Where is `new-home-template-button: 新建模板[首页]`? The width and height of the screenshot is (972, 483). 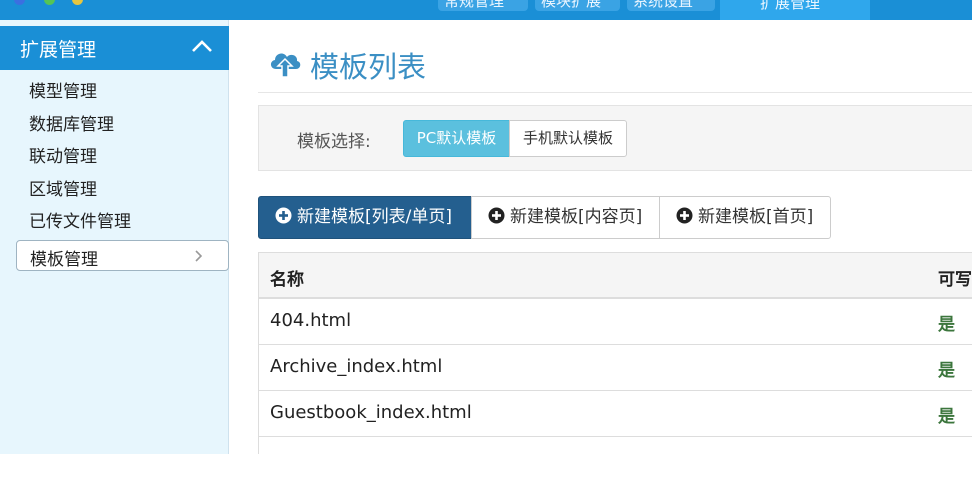
new-home-template-button: 新建模板[首页] is located at coordinates (745, 217).